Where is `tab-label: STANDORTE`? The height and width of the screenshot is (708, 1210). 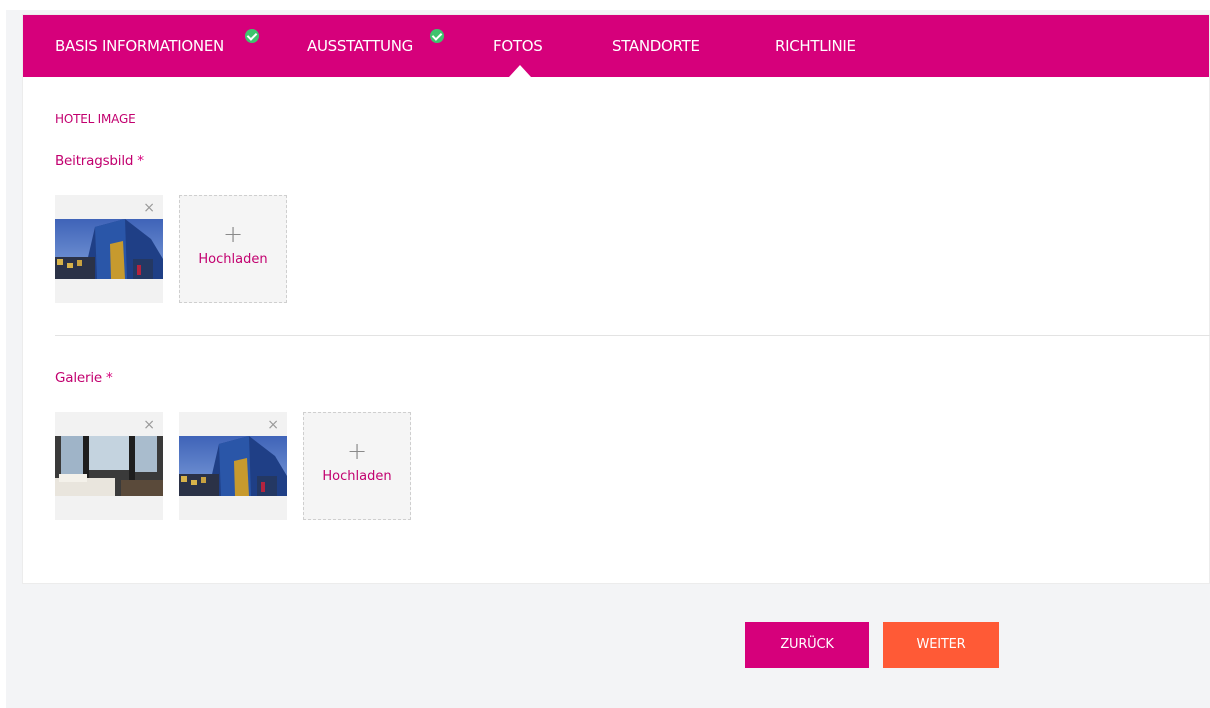
tab-label: STANDORTE is located at coordinates (656, 46).